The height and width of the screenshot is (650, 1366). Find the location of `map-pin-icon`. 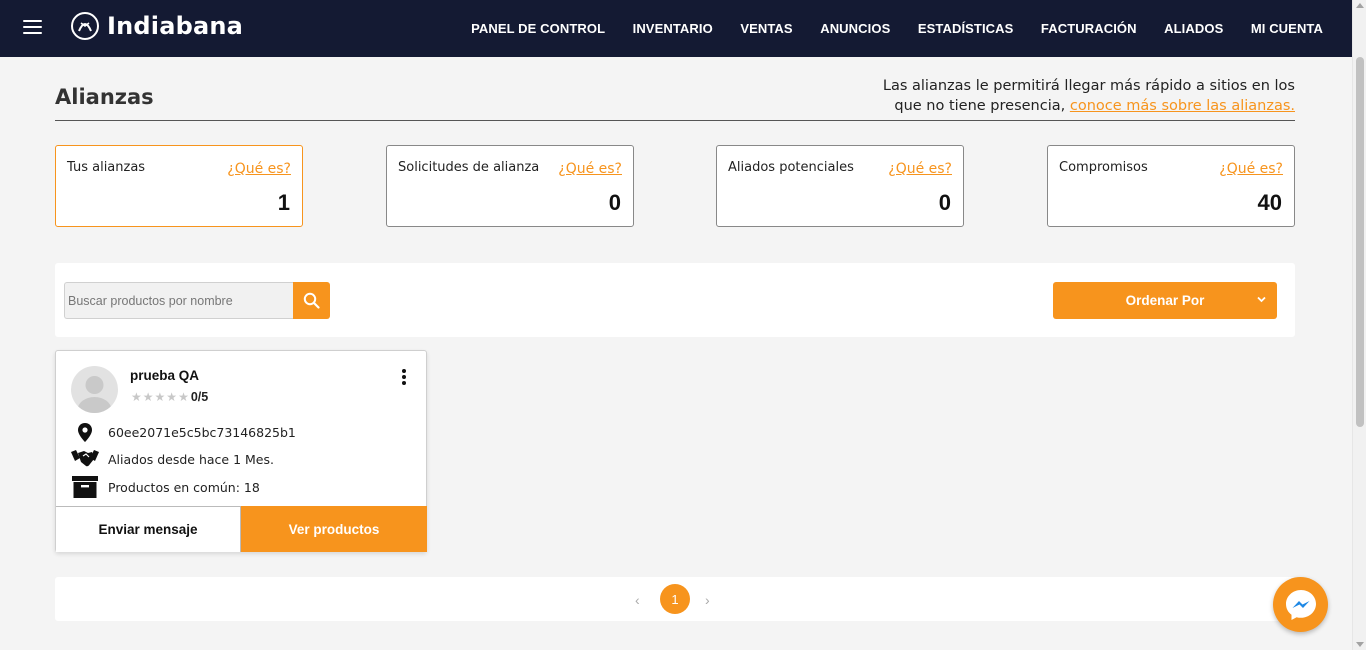

map-pin-icon is located at coordinates (85, 432).